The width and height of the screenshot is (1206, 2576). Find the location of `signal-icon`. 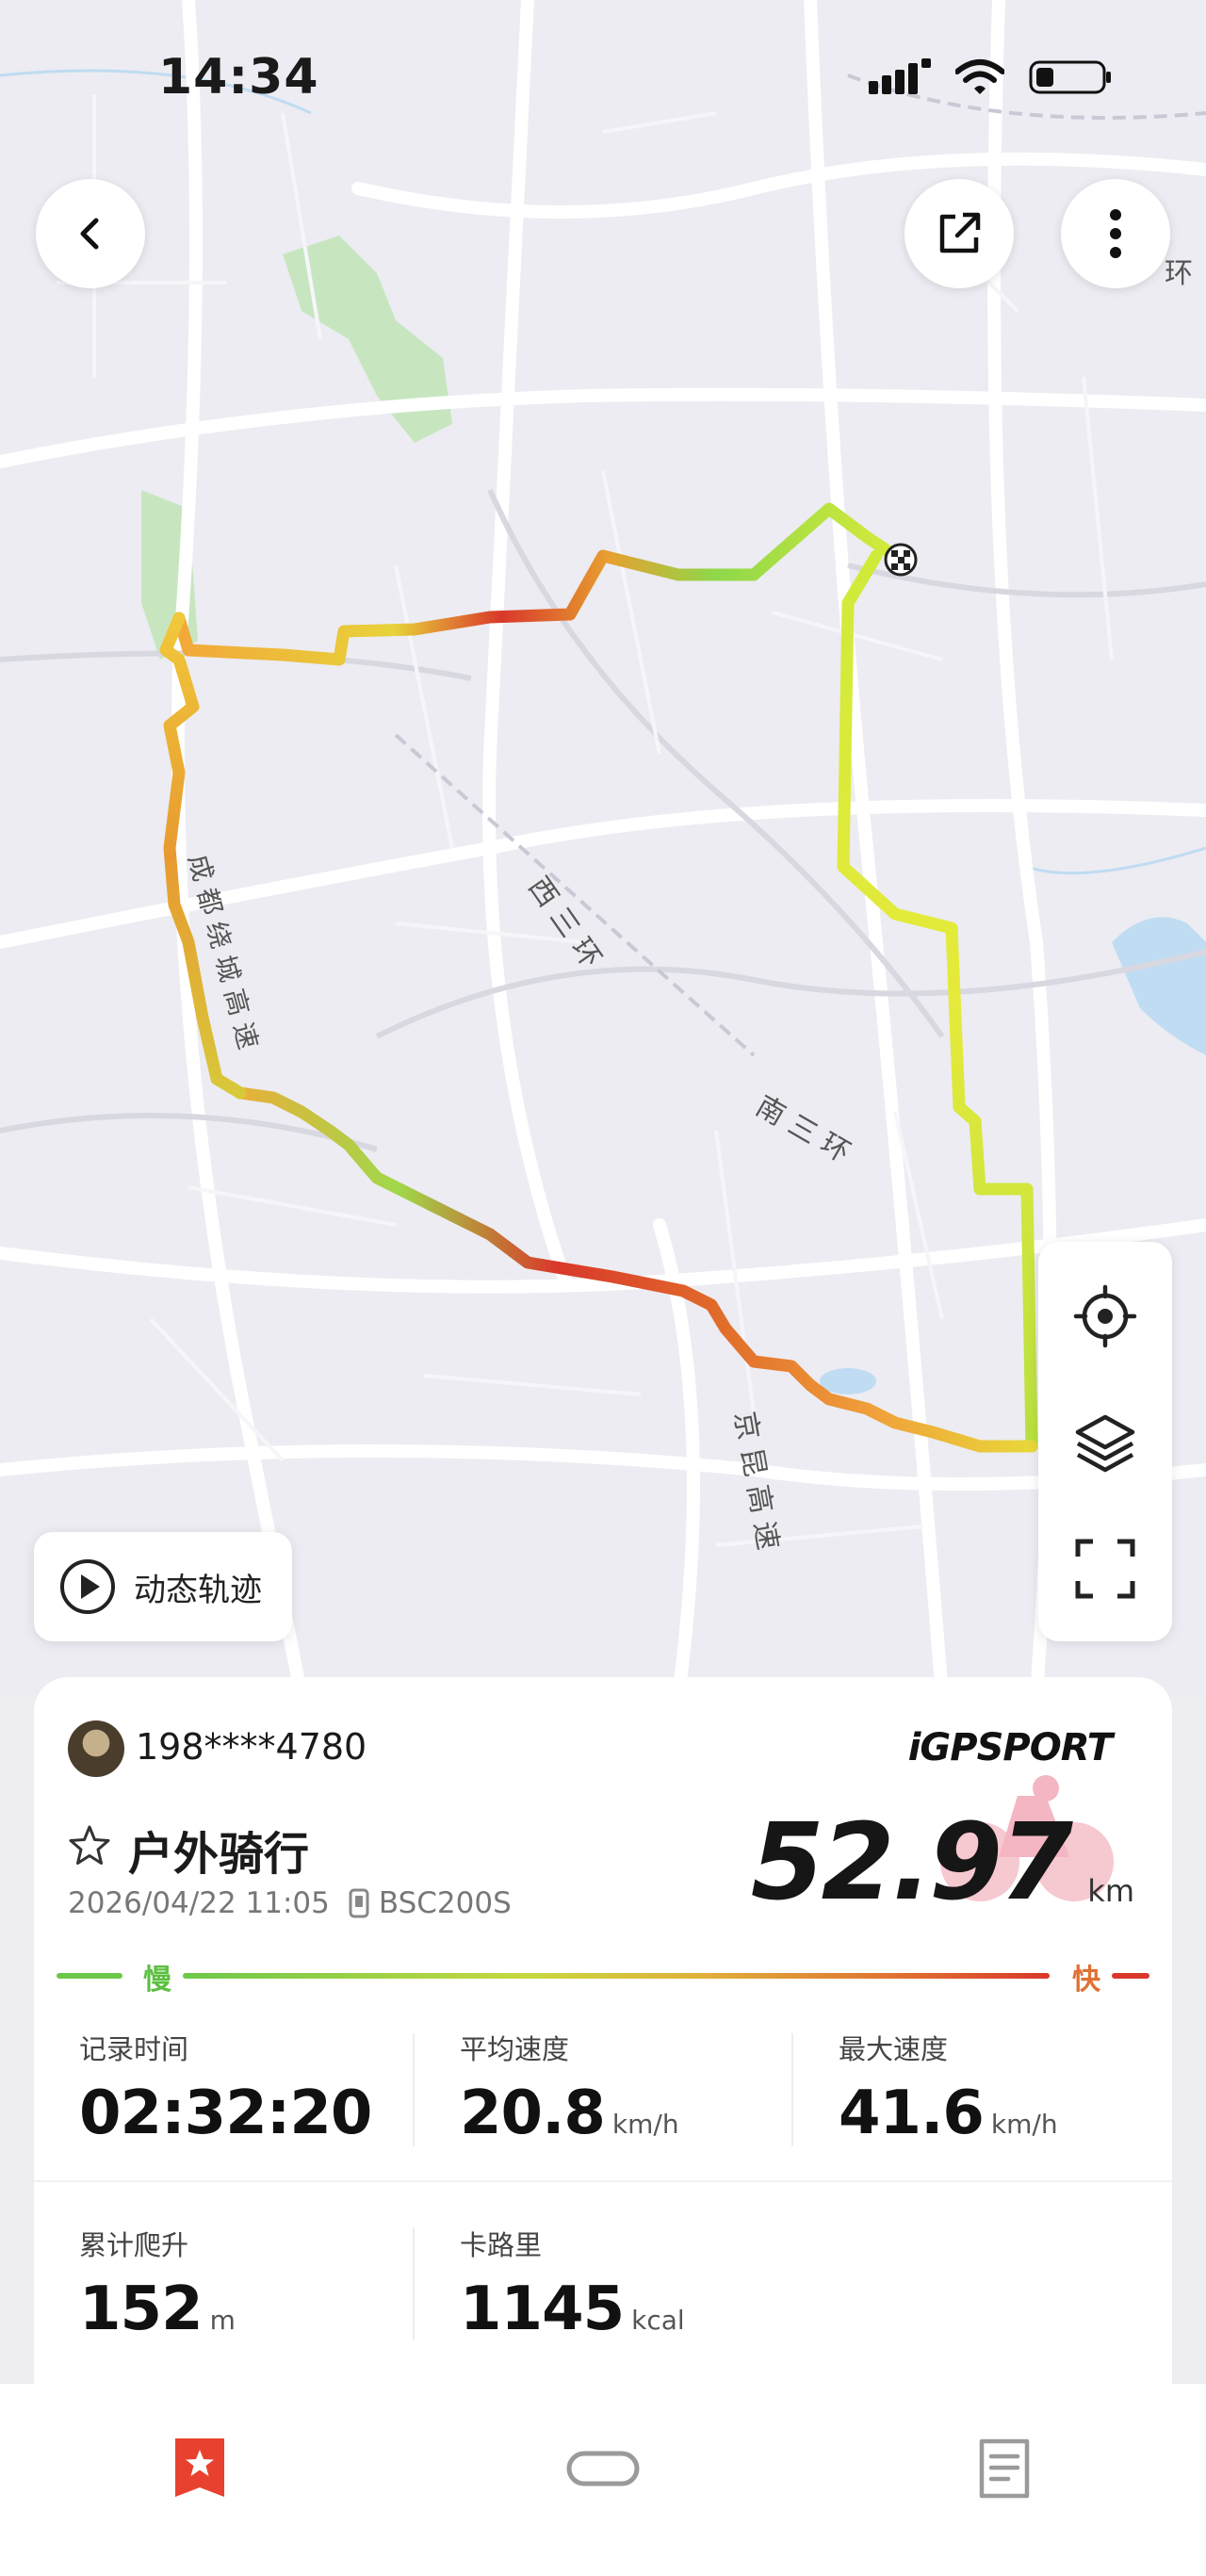

signal-icon is located at coordinates (900, 76).